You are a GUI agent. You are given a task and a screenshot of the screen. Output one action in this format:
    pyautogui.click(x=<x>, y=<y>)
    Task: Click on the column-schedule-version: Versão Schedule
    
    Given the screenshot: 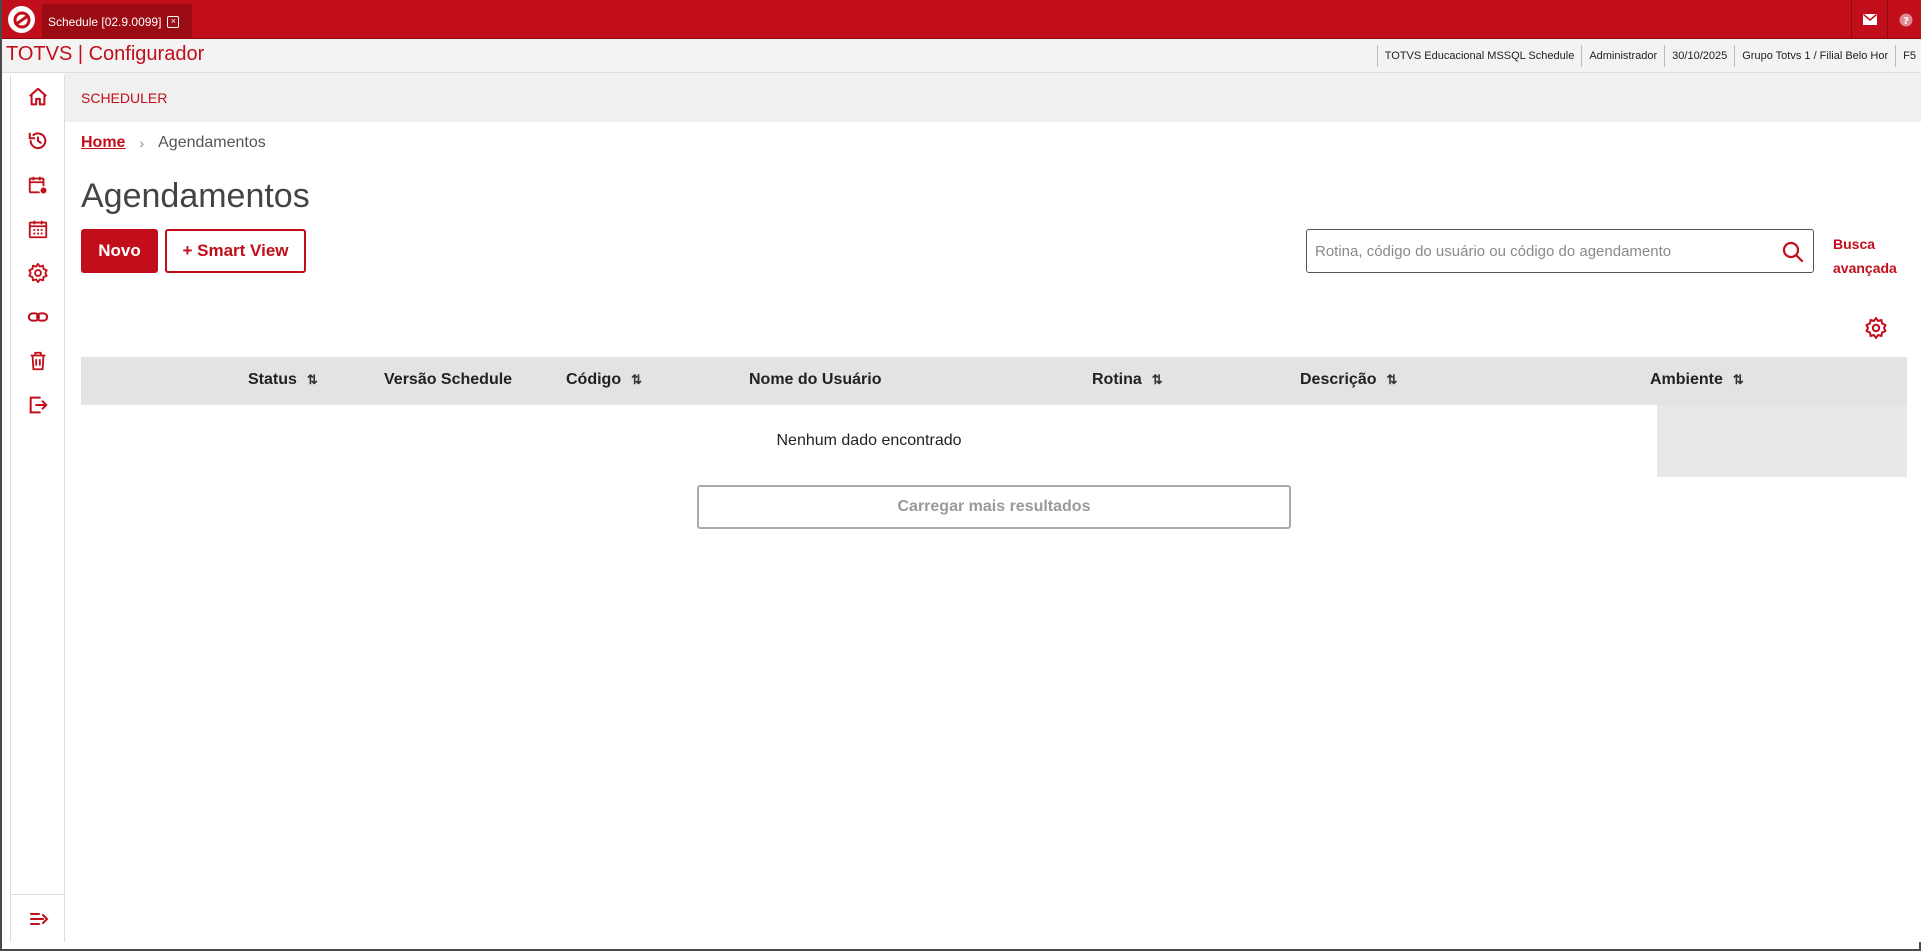 What is the action you would take?
    pyautogui.click(x=448, y=380)
    